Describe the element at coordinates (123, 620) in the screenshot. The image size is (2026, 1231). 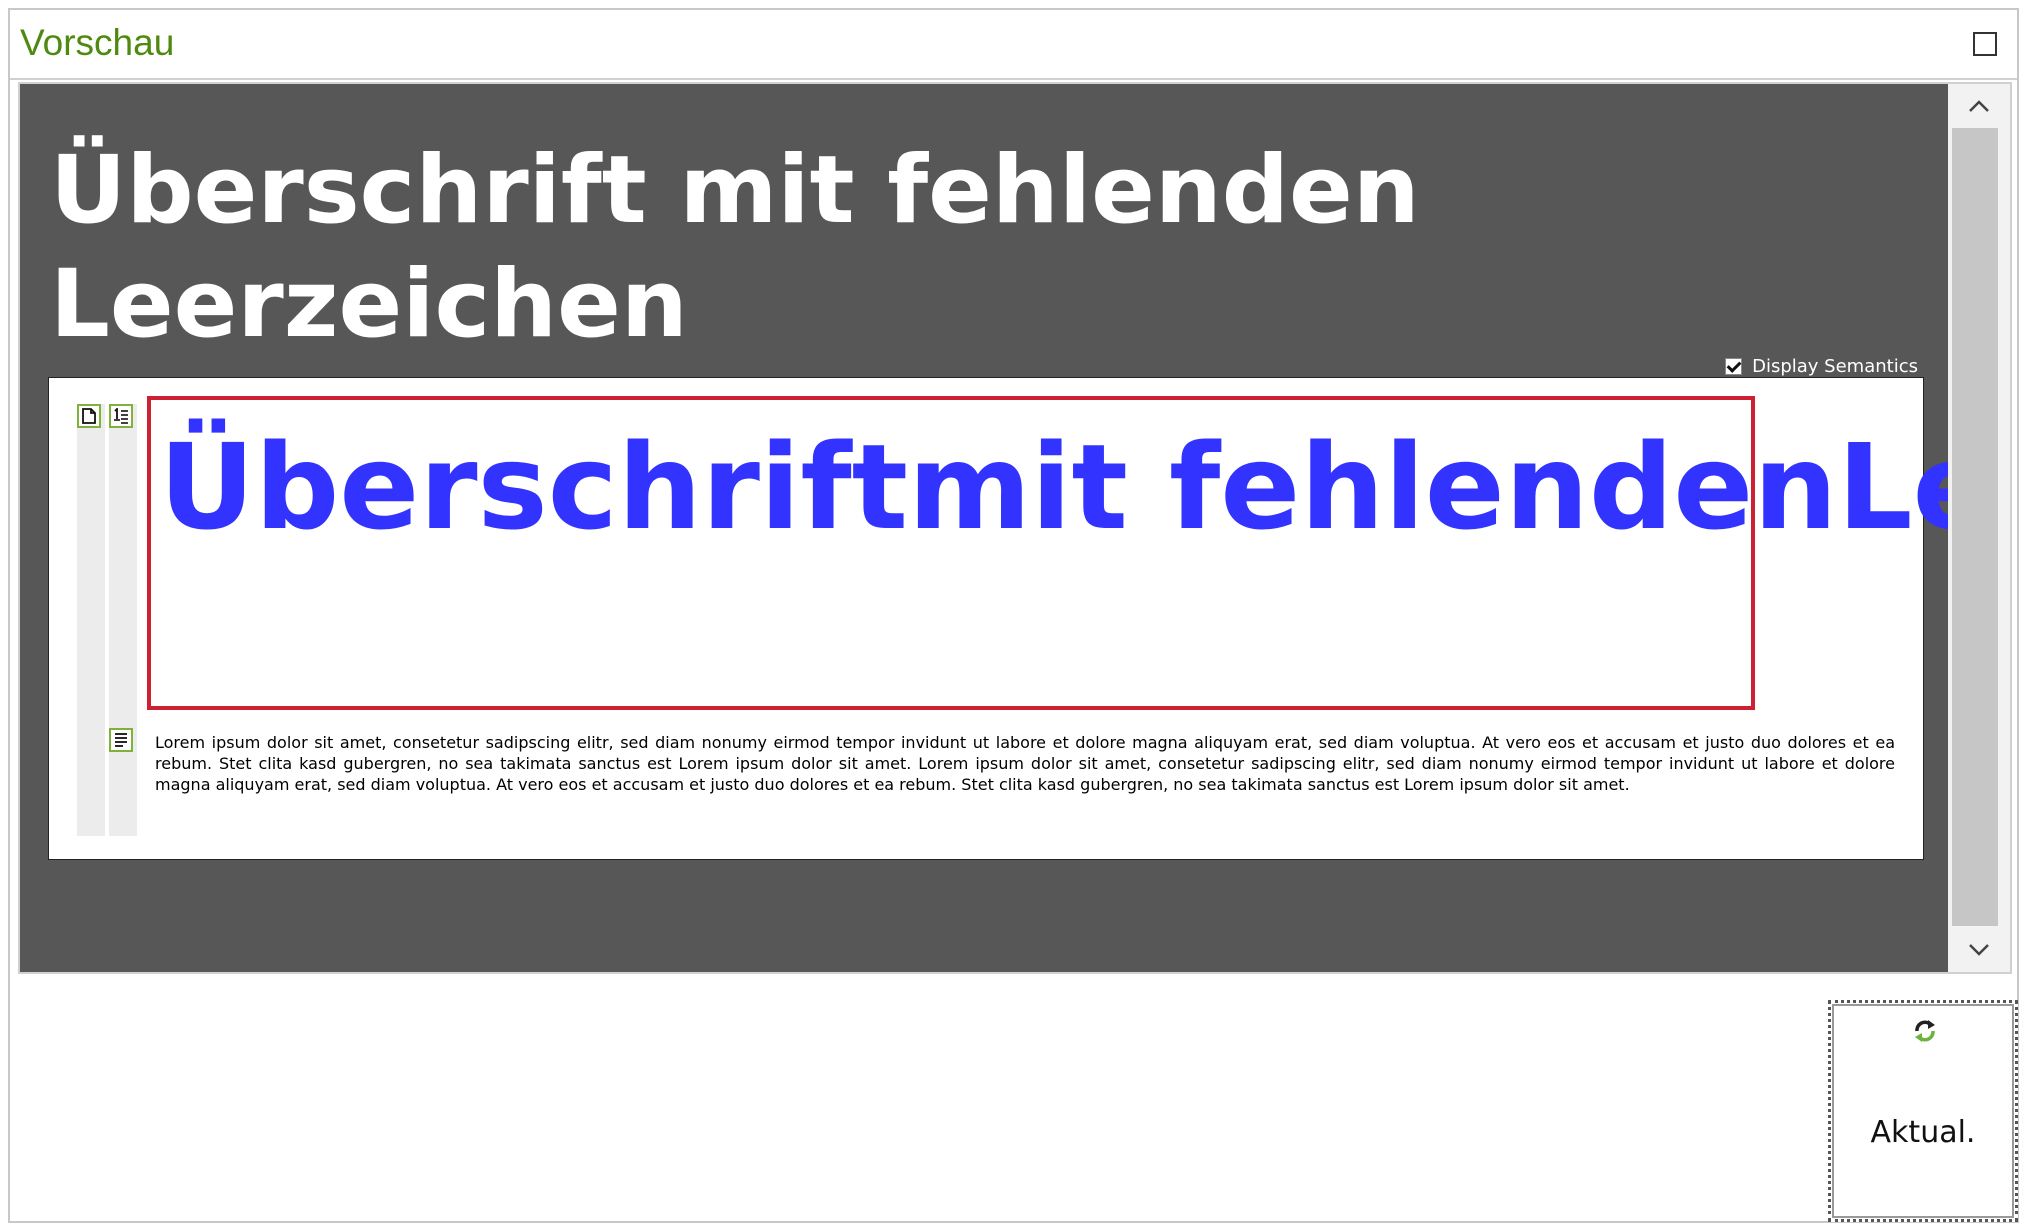
I see `element-structure-gutter` at that location.